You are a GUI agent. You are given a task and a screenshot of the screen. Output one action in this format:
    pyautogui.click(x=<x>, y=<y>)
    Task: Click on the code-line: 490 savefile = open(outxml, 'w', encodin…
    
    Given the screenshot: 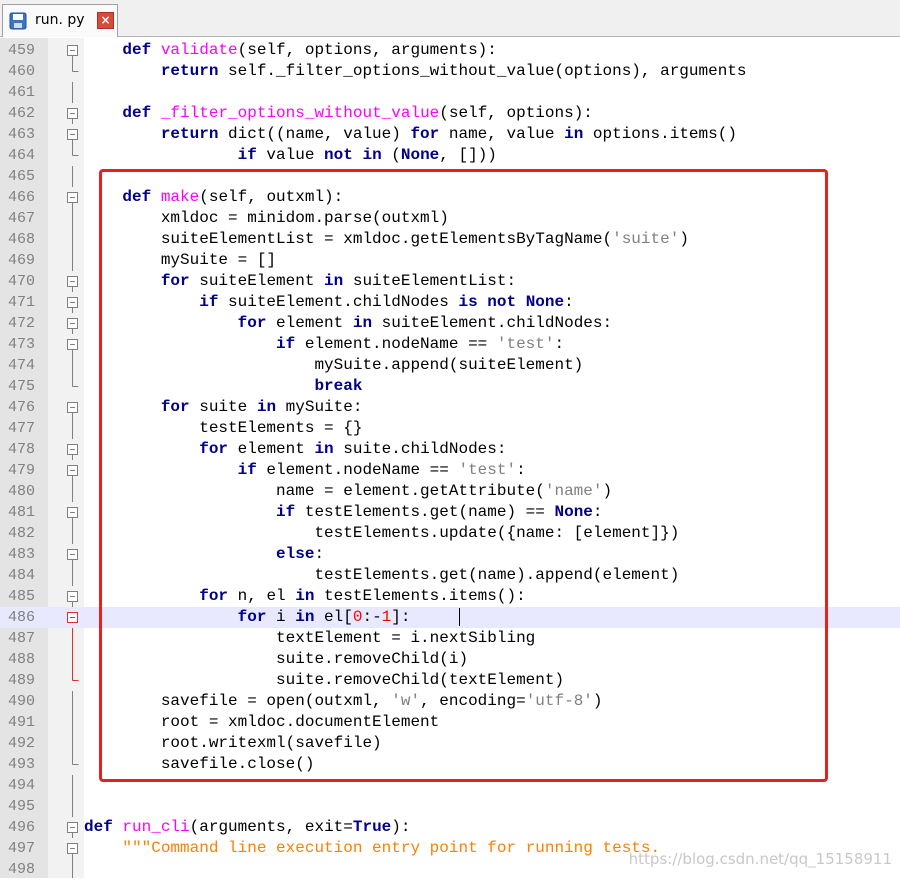 What is the action you would take?
    pyautogui.click(x=450, y=701)
    